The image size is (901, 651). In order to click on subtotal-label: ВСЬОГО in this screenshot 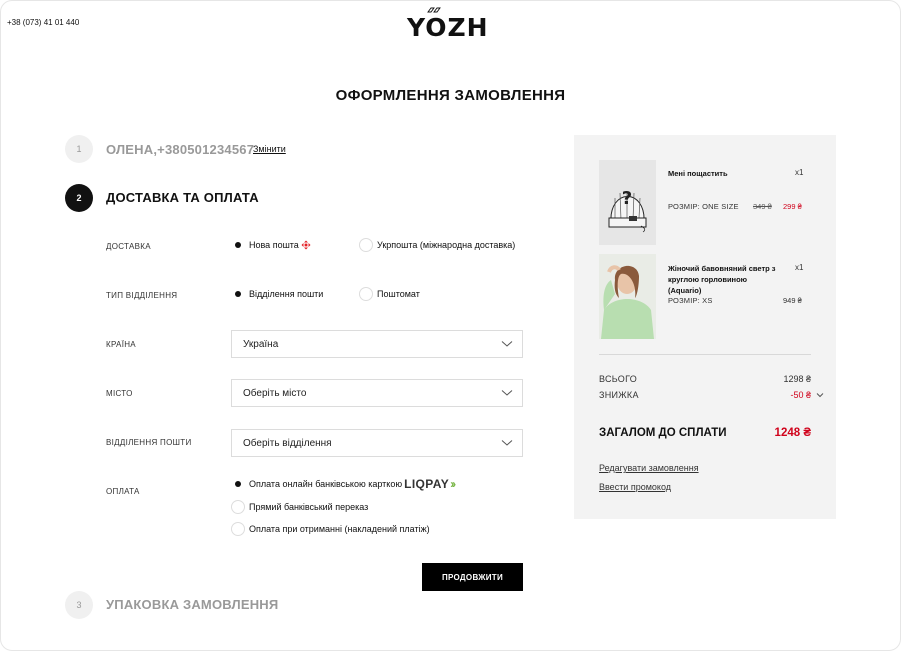, I will do `click(618, 379)`.